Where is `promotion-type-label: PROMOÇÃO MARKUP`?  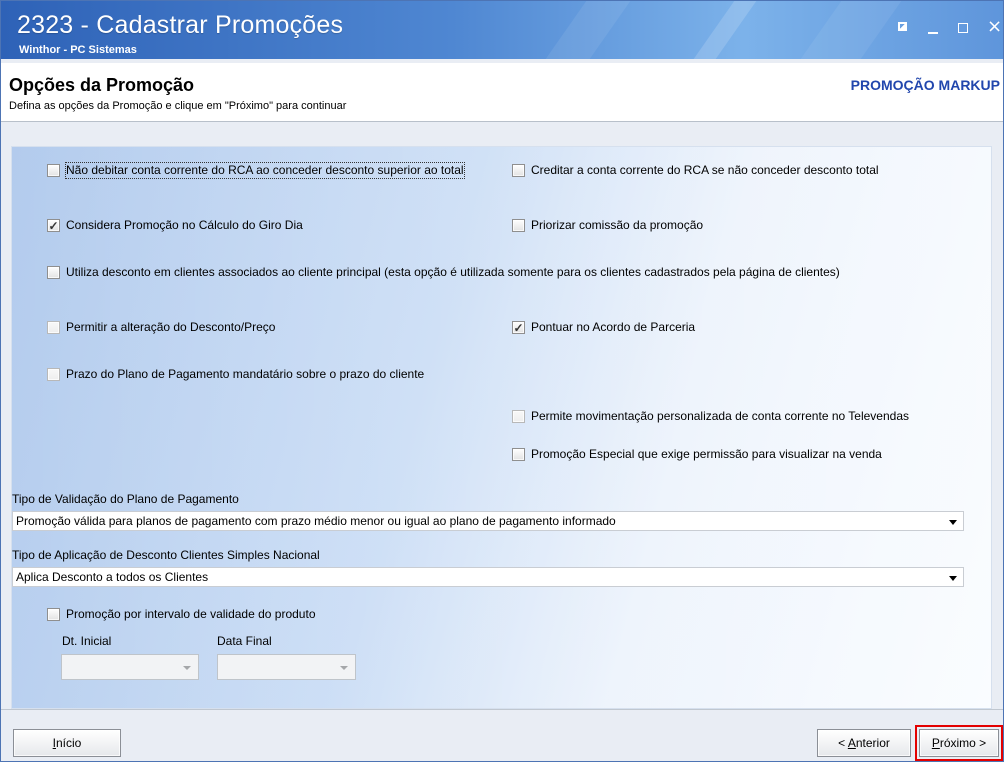
promotion-type-label: PROMOÇÃO MARKUP is located at coordinates (925, 85).